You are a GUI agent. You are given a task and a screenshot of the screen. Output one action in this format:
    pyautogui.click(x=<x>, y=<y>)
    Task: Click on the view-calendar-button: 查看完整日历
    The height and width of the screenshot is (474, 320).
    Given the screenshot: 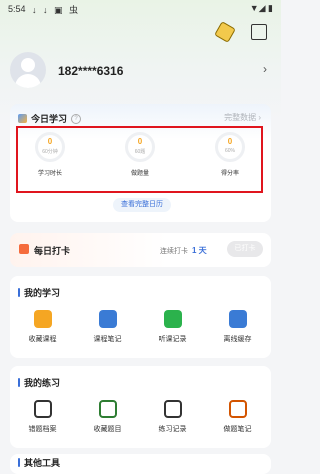 What is the action you would take?
    pyautogui.click(x=142, y=205)
    